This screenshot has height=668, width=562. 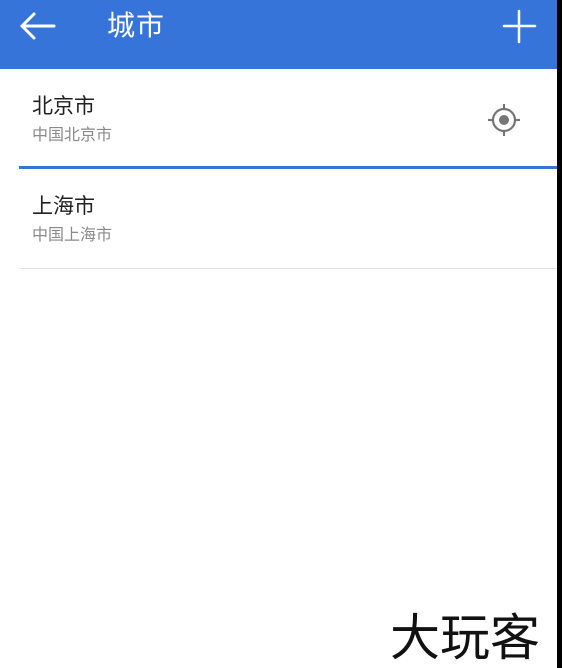 I want to click on current-location-icon, so click(x=504, y=120).